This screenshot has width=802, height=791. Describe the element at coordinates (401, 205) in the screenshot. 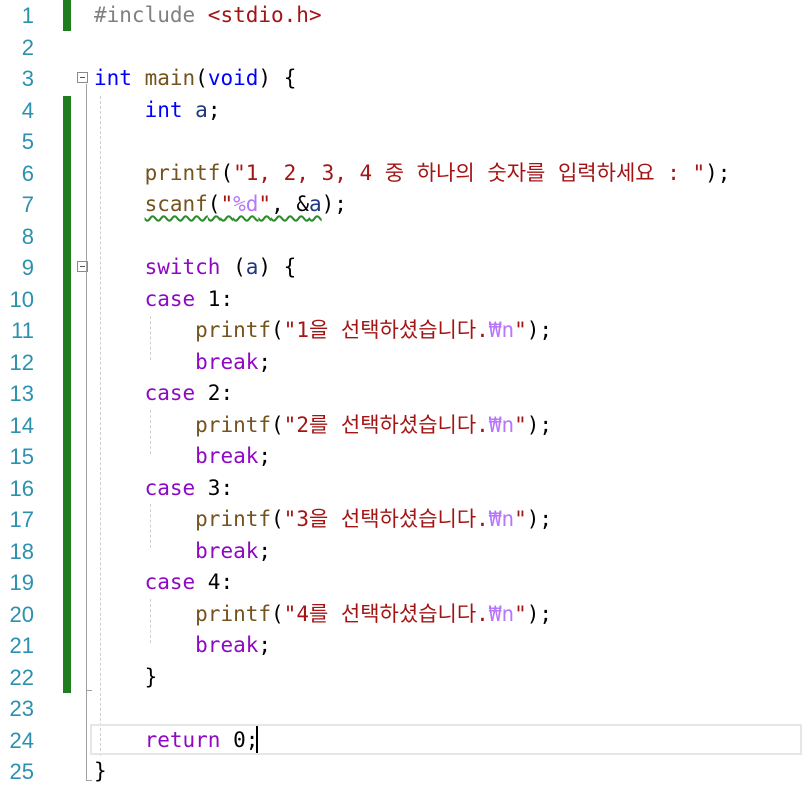

I see `code-line: 7 scanf("%d", &a);` at that location.